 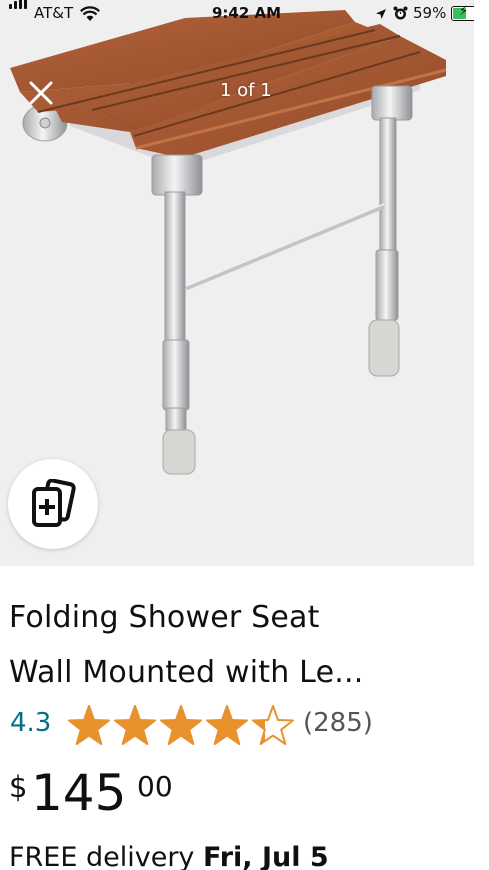 What do you see at coordinates (79, 793) in the screenshot?
I see `price-whole: 145` at bounding box center [79, 793].